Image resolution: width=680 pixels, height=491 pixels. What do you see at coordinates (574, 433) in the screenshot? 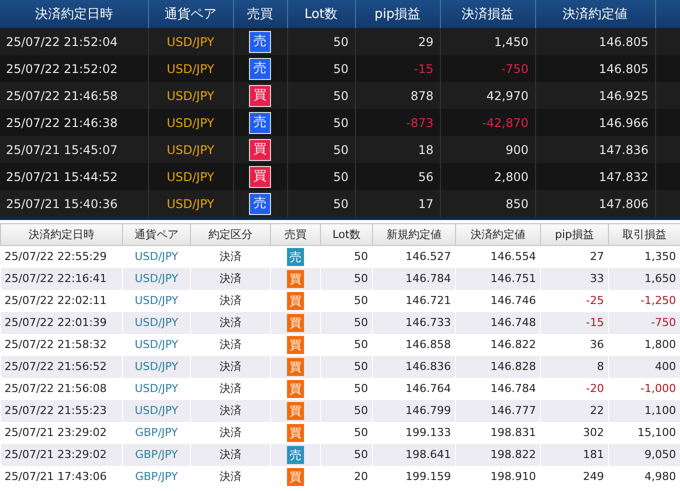
I see `table-cell: 302` at bounding box center [574, 433].